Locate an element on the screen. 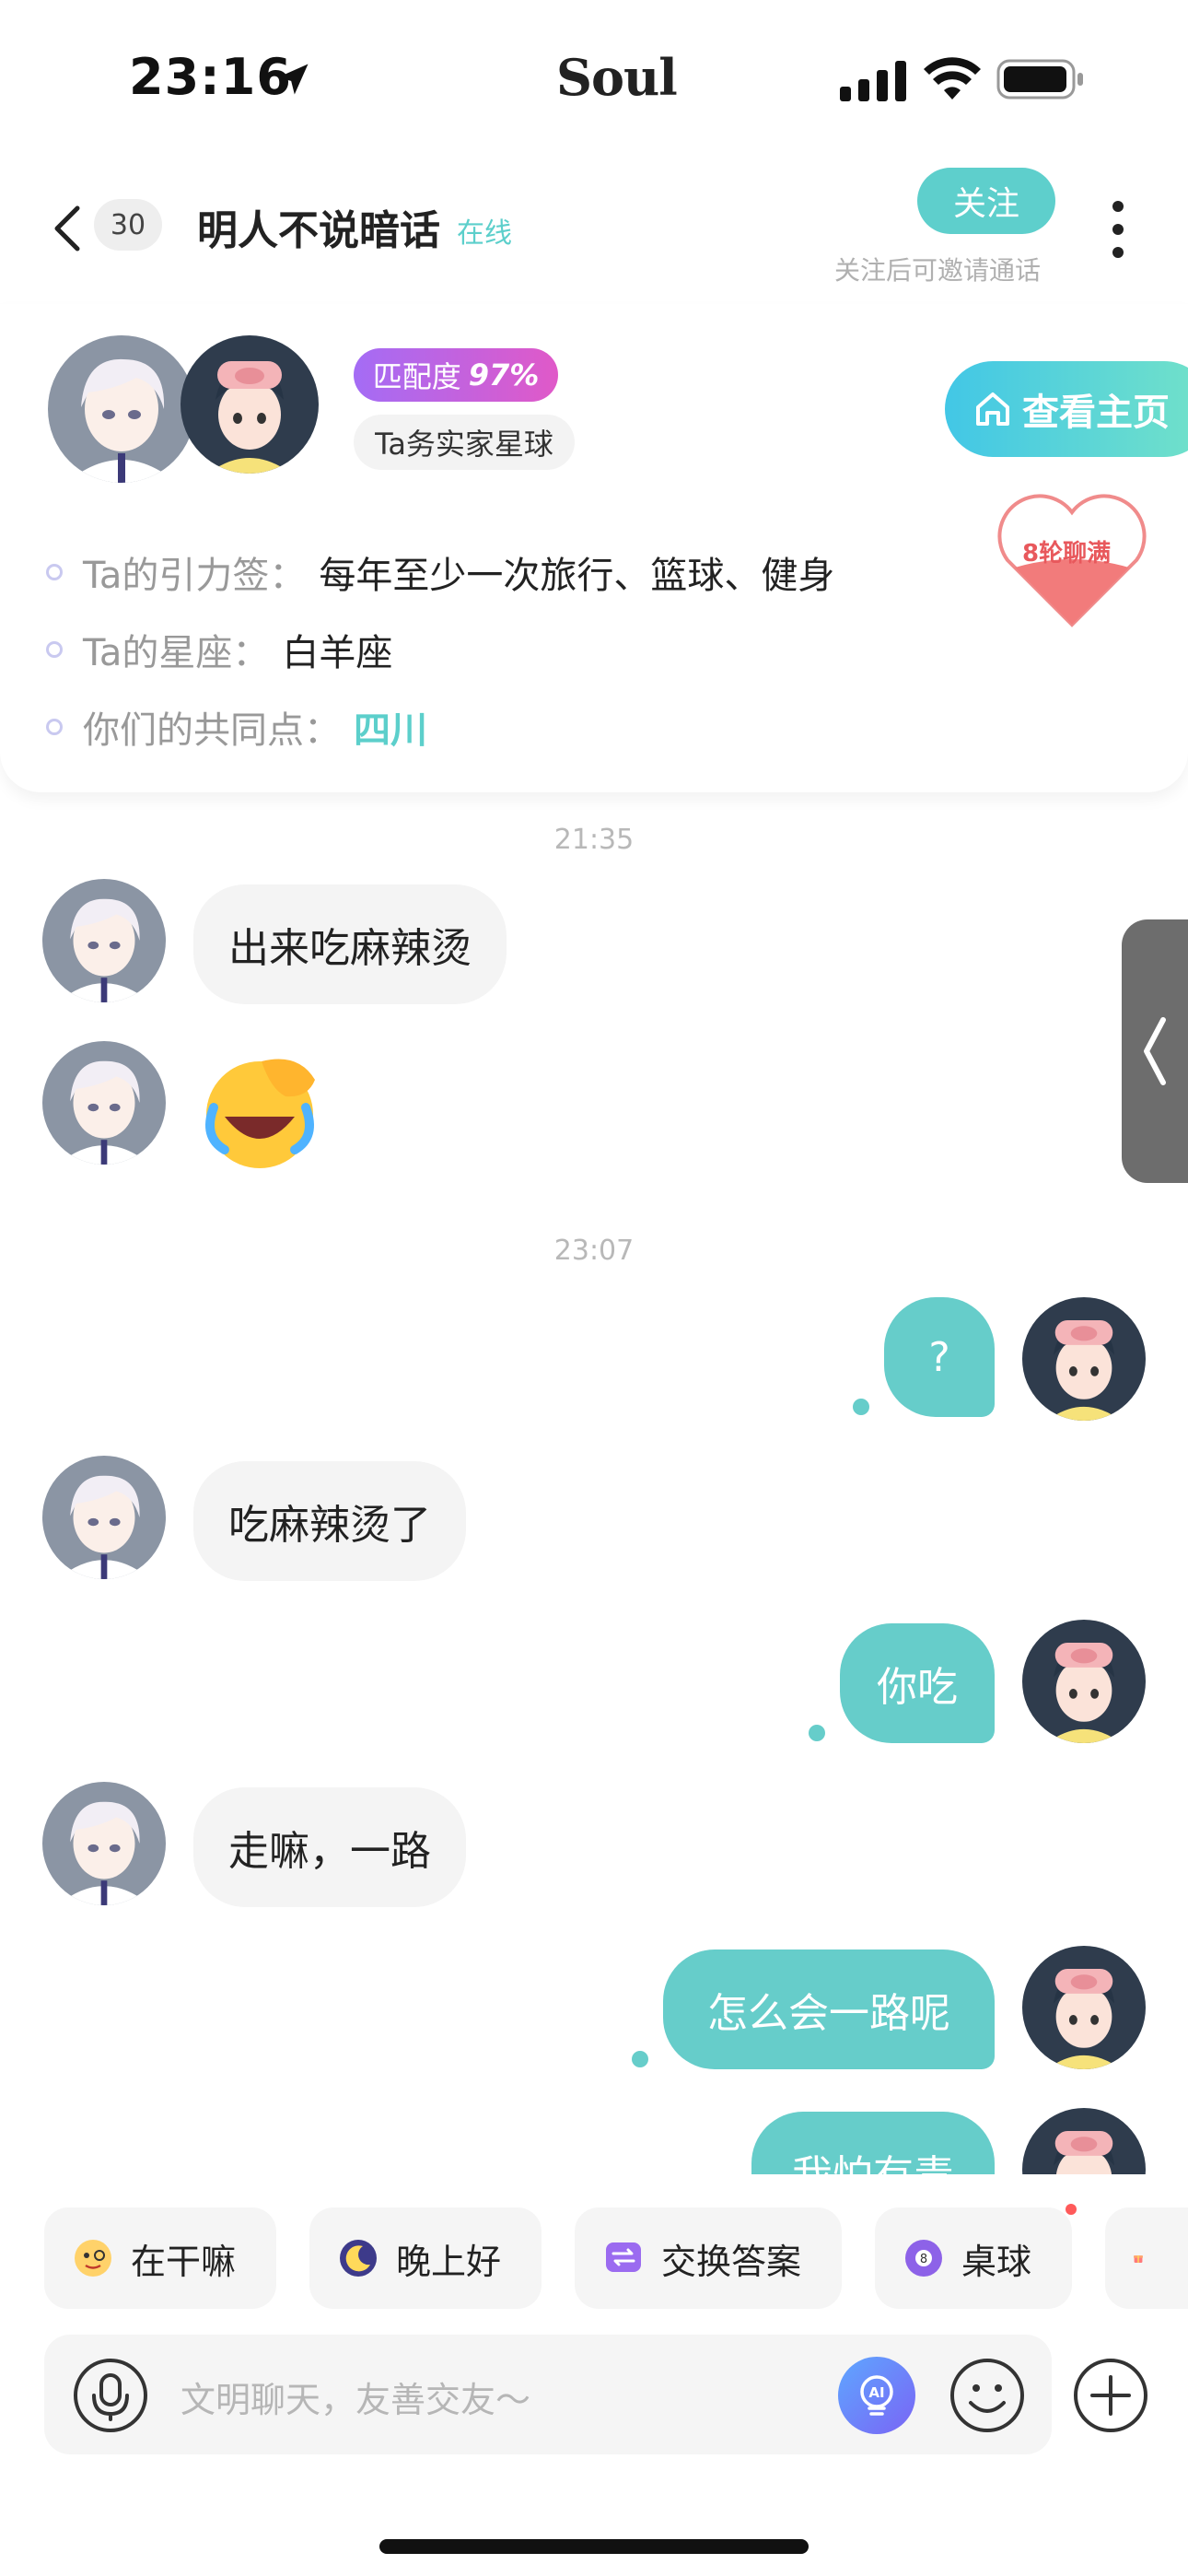  home-indicator is located at coordinates (594, 2546).